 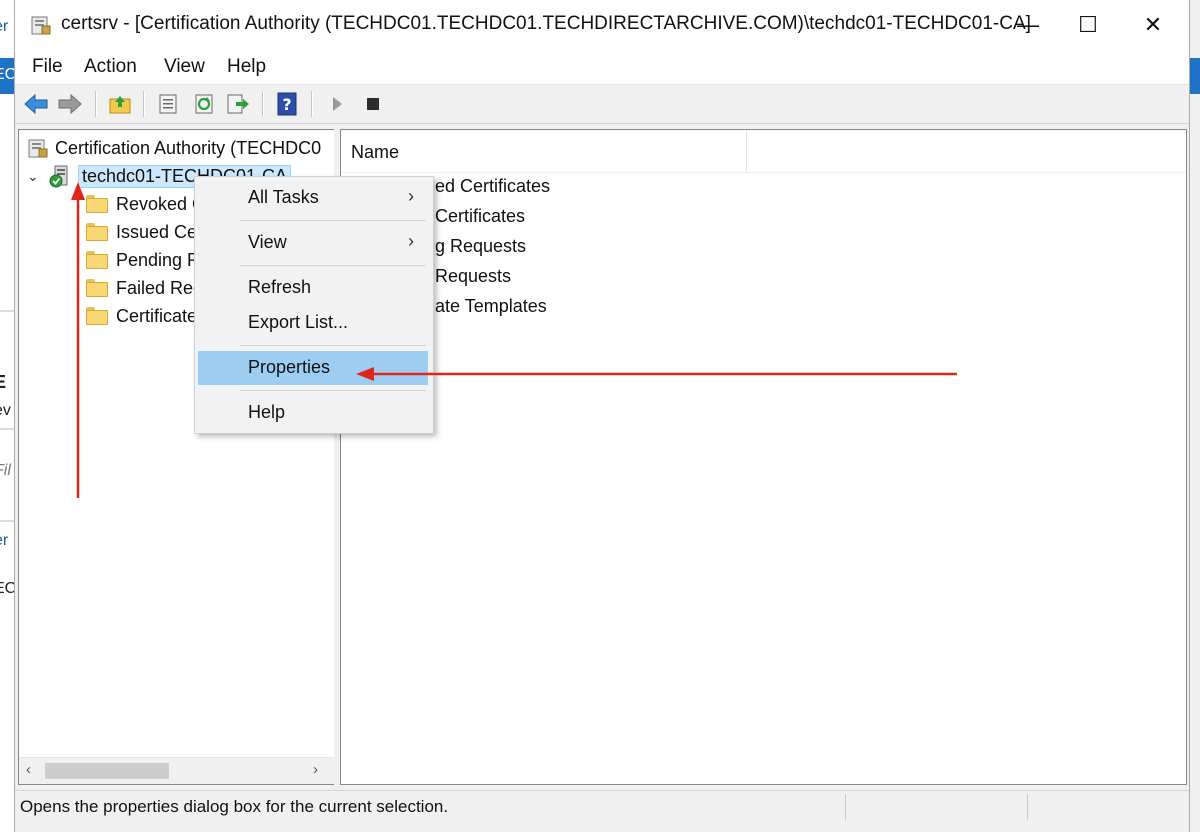 What do you see at coordinates (493, 185) in the screenshot?
I see `list-item-label: ed Certificates` at bounding box center [493, 185].